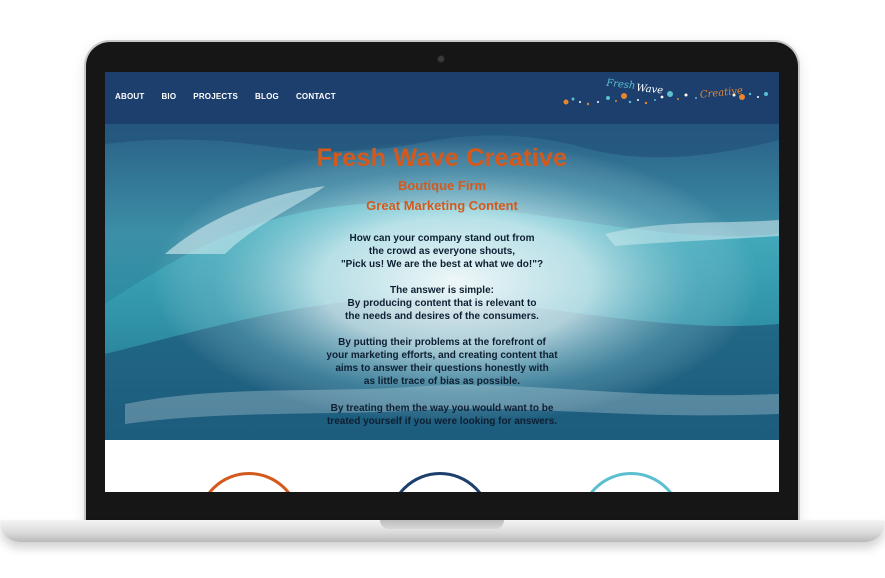  Describe the element at coordinates (440, 482) in the screenshot. I see `service-circle-navy` at that location.